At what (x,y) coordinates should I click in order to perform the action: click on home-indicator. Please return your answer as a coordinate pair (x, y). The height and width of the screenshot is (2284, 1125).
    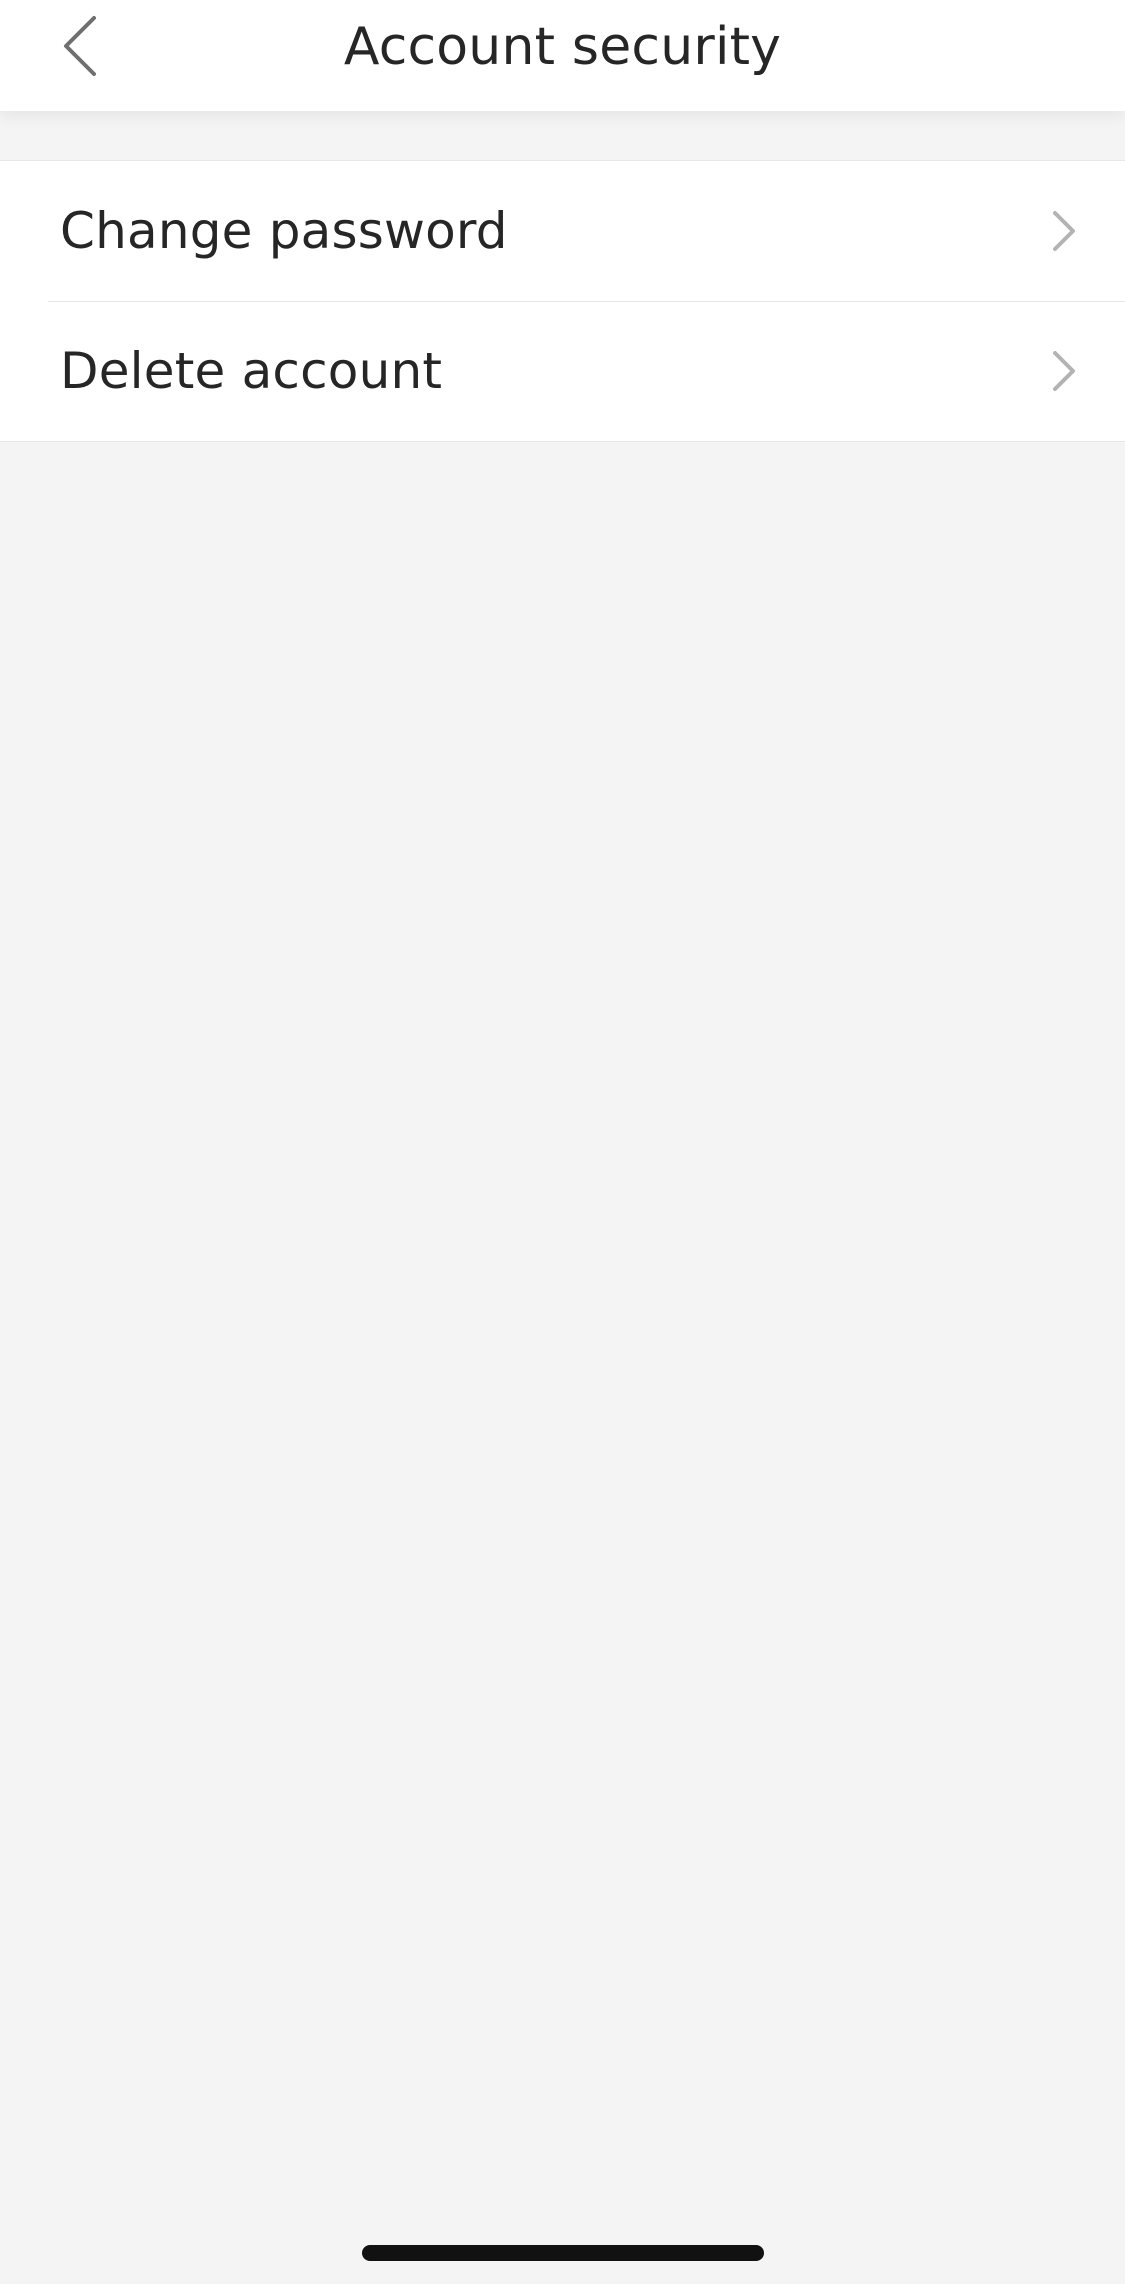
    Looking at the image, I should click on (563, 2253).